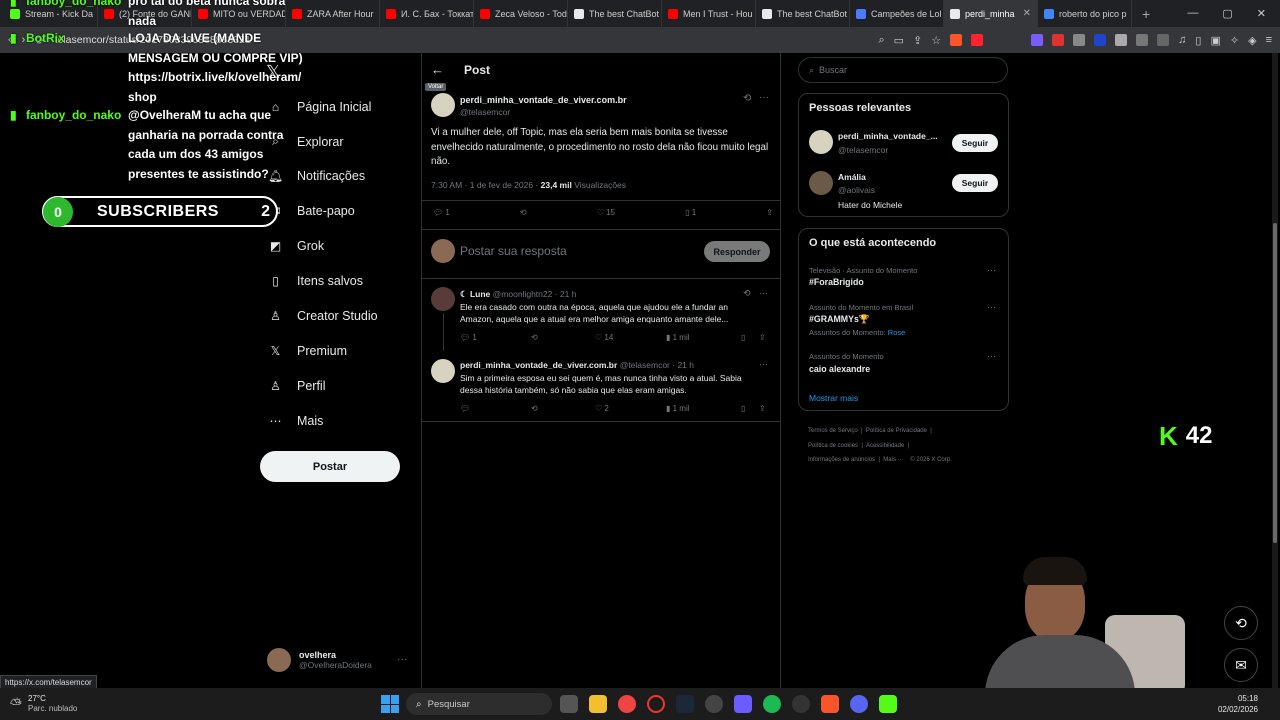 Image resolution: width=1280 pixels, height=720 pixels. What do you see at coordinates (1085, 13) in the screenshot?
I see `browser-tab: roberto do pico p` at bounding box center [1085, 13].